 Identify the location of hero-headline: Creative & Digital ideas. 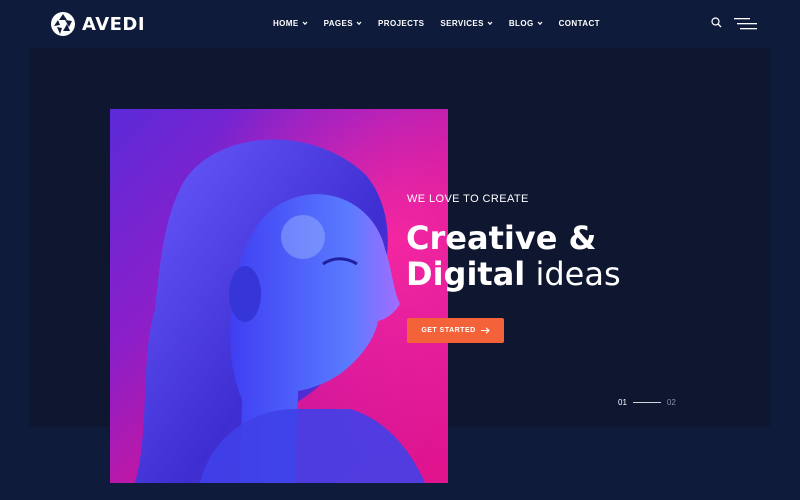
(513, 256).